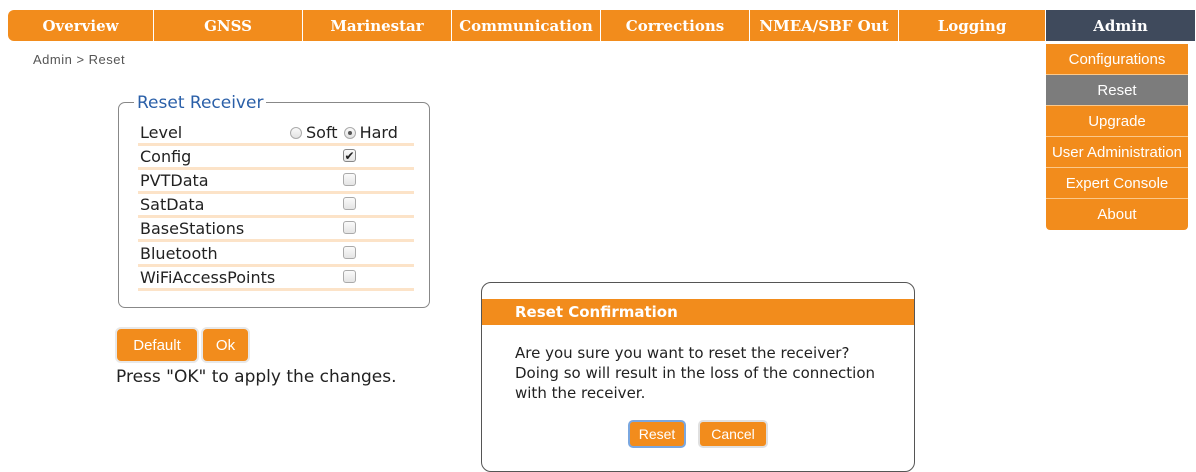  I want to click on wifiaccesspoints-label: WiFiAccessPoints, so click(208, 277).